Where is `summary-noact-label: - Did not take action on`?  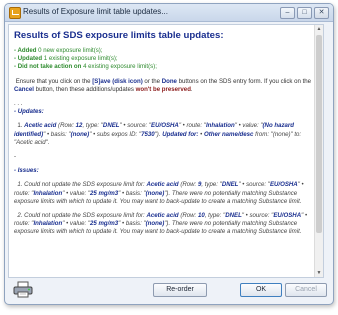 summary-noact-label: - Did not take action on is located at coordinates (48, 67).